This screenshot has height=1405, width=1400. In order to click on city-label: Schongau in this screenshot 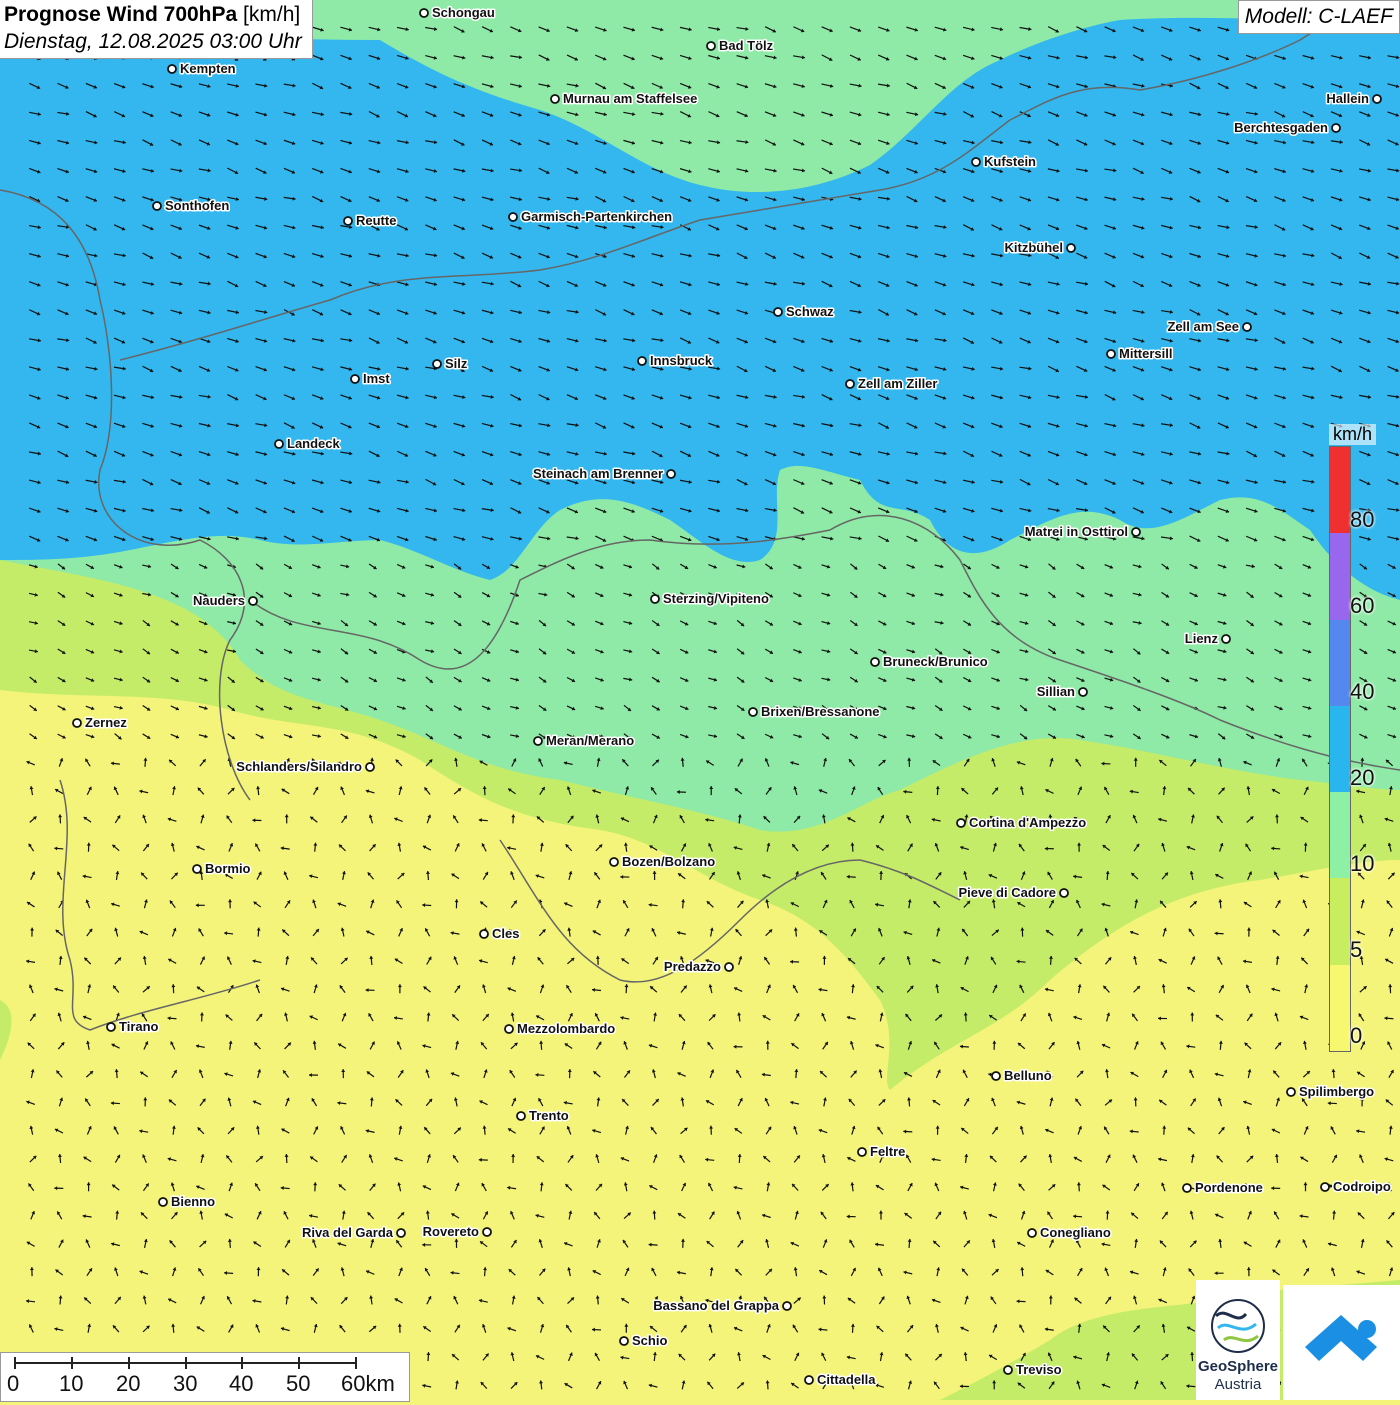, I will do `click(463, 12)`.